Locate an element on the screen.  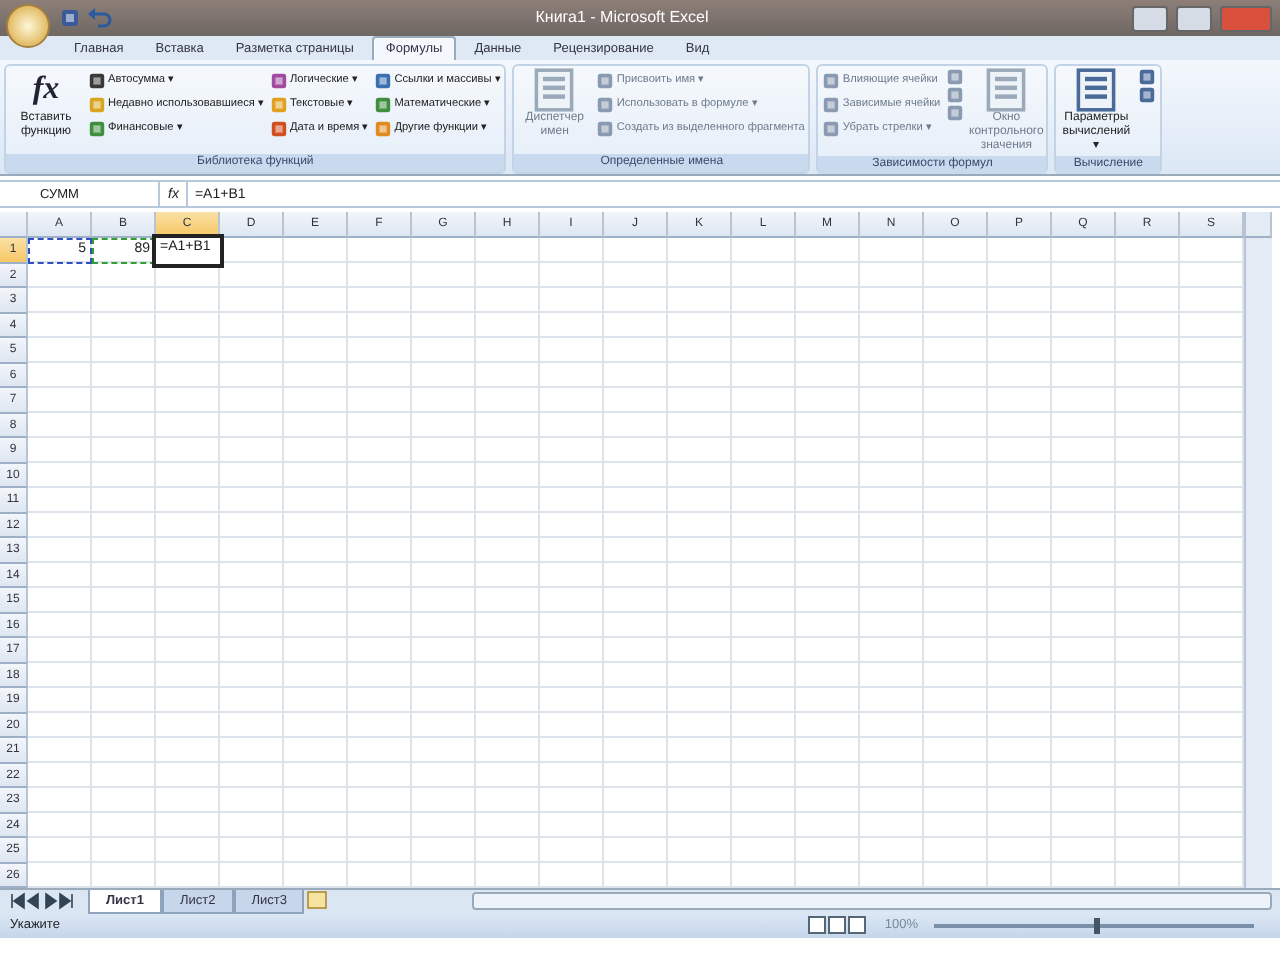
window-title: Книга1 - Microsoft Excel is located at coordinates (622, 17).